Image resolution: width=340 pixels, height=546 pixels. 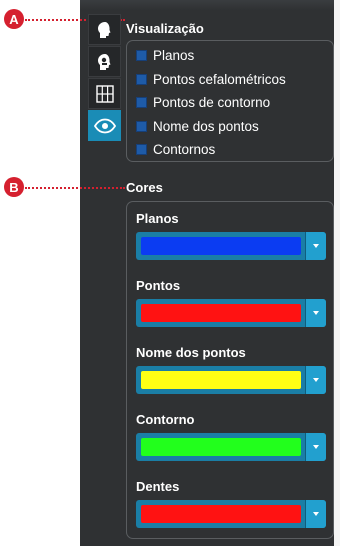 I want to click on option-nome-dos-pontos: Nome dos pontos, so click(x=230, y=127).